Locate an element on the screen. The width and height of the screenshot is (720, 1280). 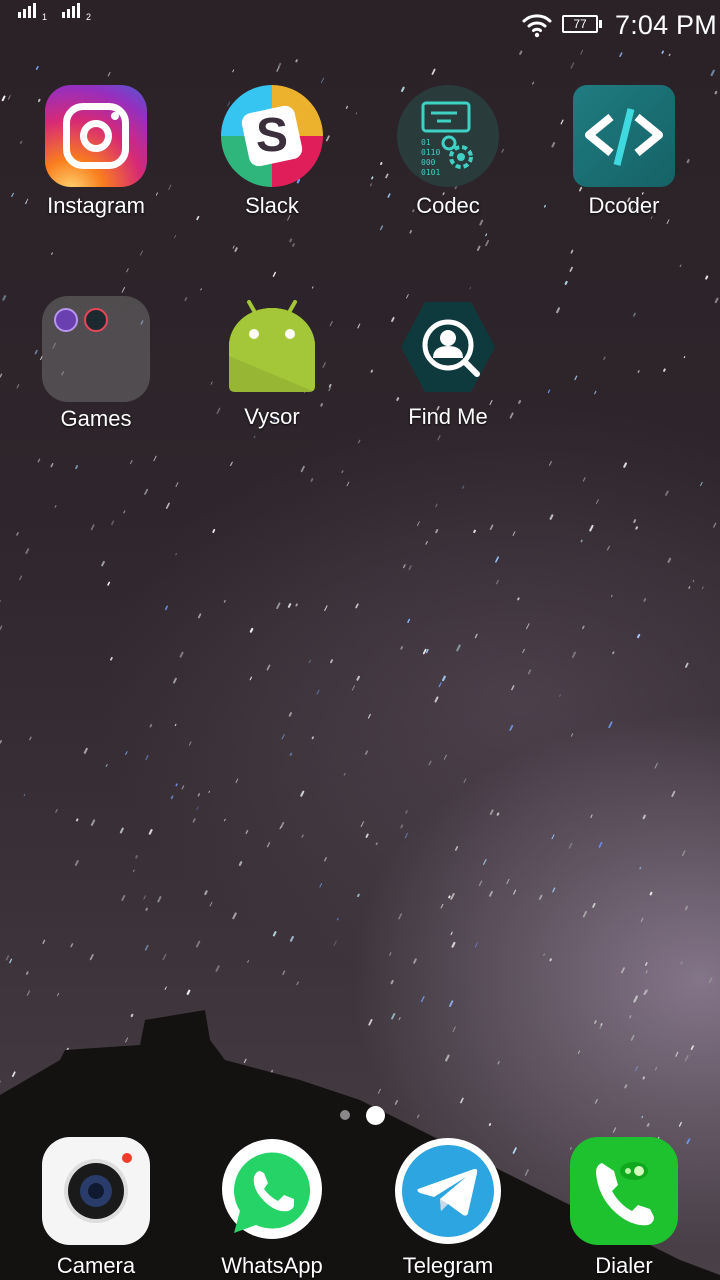
dcoder-icon is located at coordinates (624, 136).